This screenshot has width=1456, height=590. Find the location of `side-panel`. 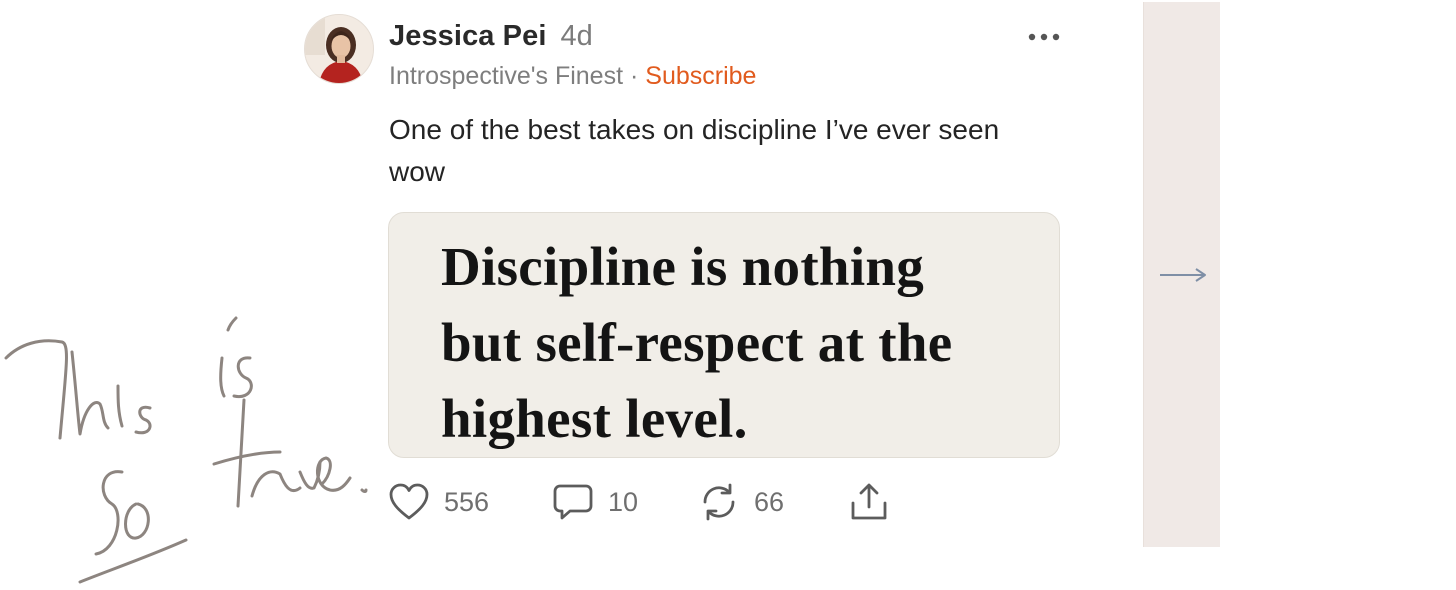

side-panel is located at coordinates (1181, 274).